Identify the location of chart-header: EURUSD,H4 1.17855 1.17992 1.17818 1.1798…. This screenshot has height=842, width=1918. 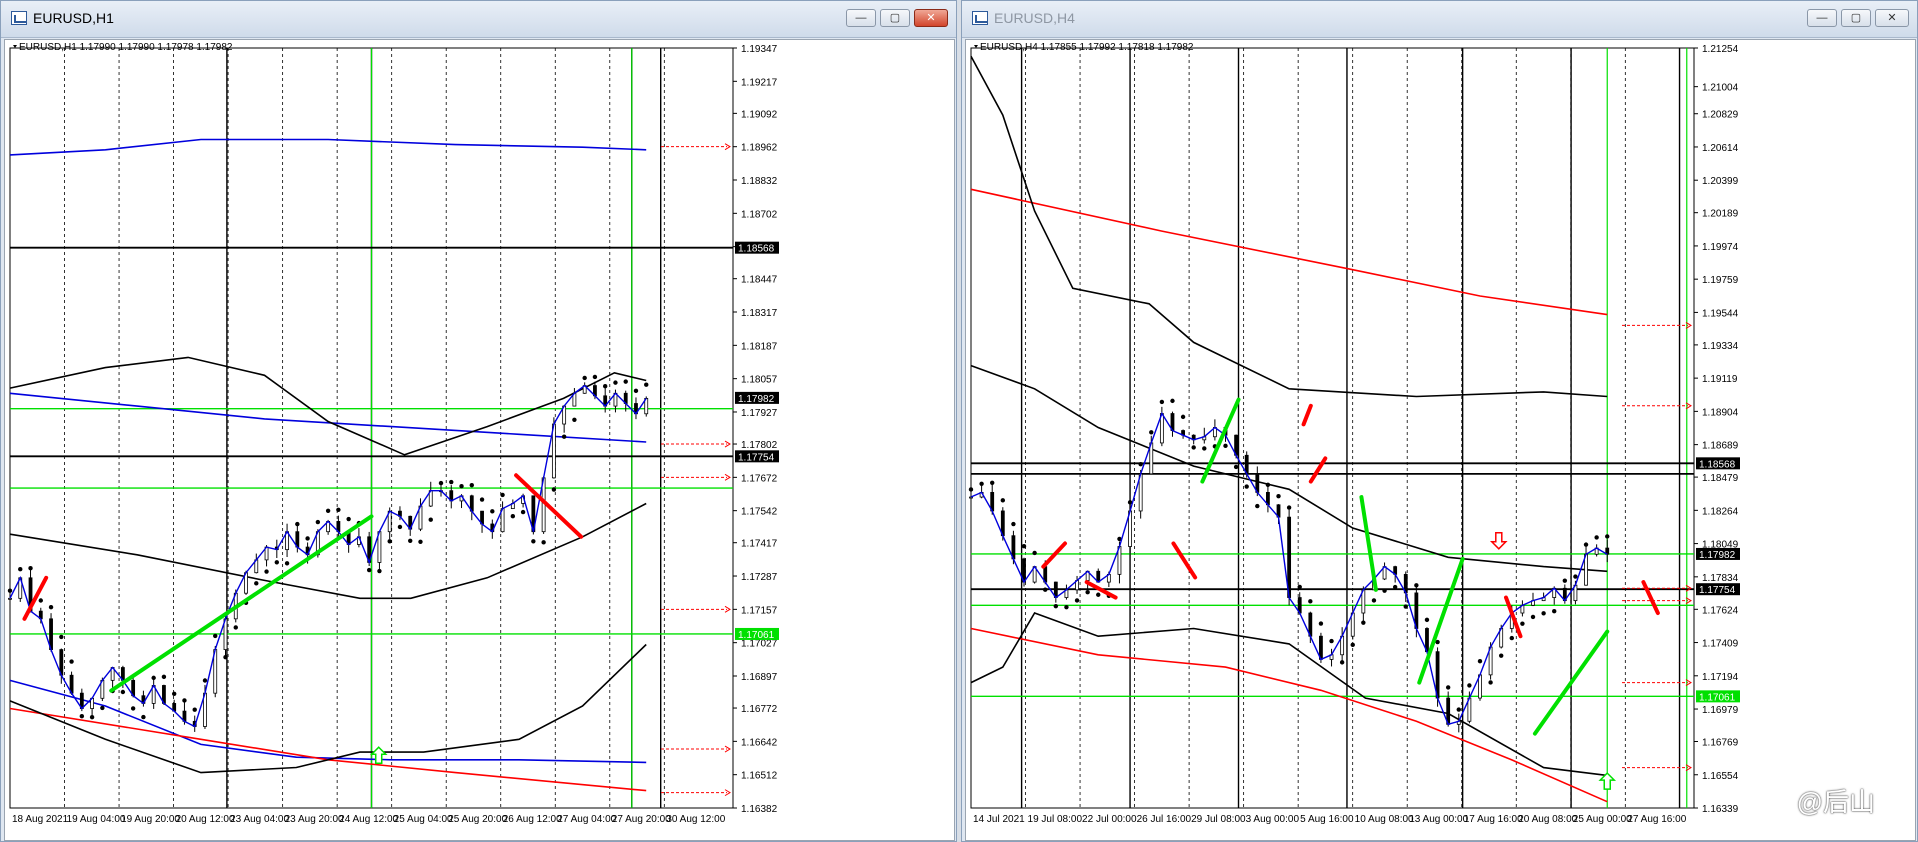
(1087, 47).